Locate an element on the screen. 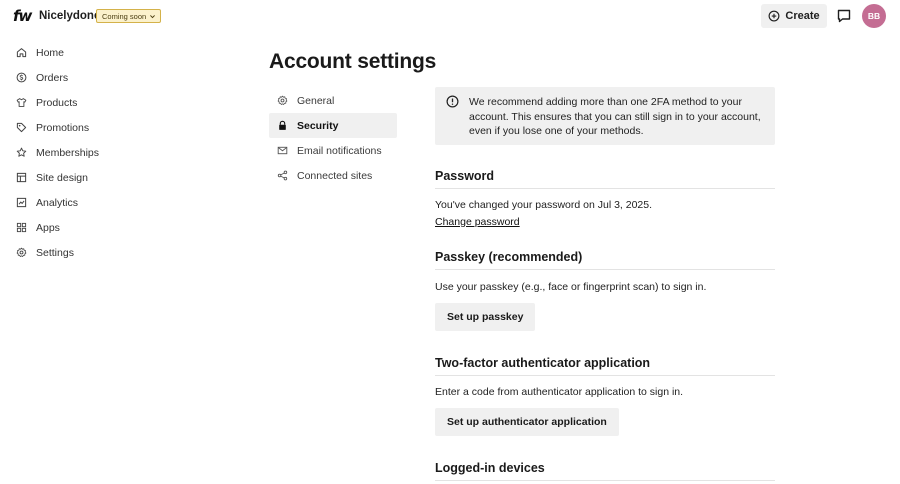  message-icon is located at coordinates (844, 16).